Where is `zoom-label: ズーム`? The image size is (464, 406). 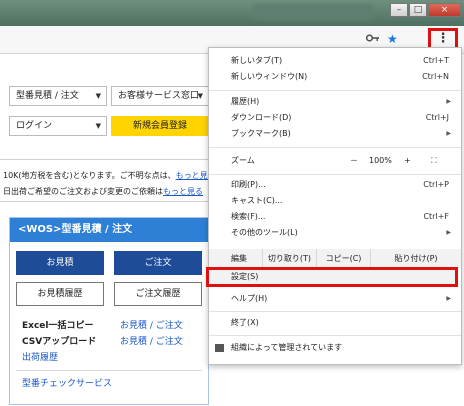
zoom-label: ズーム is located at coordinates (243, 160).